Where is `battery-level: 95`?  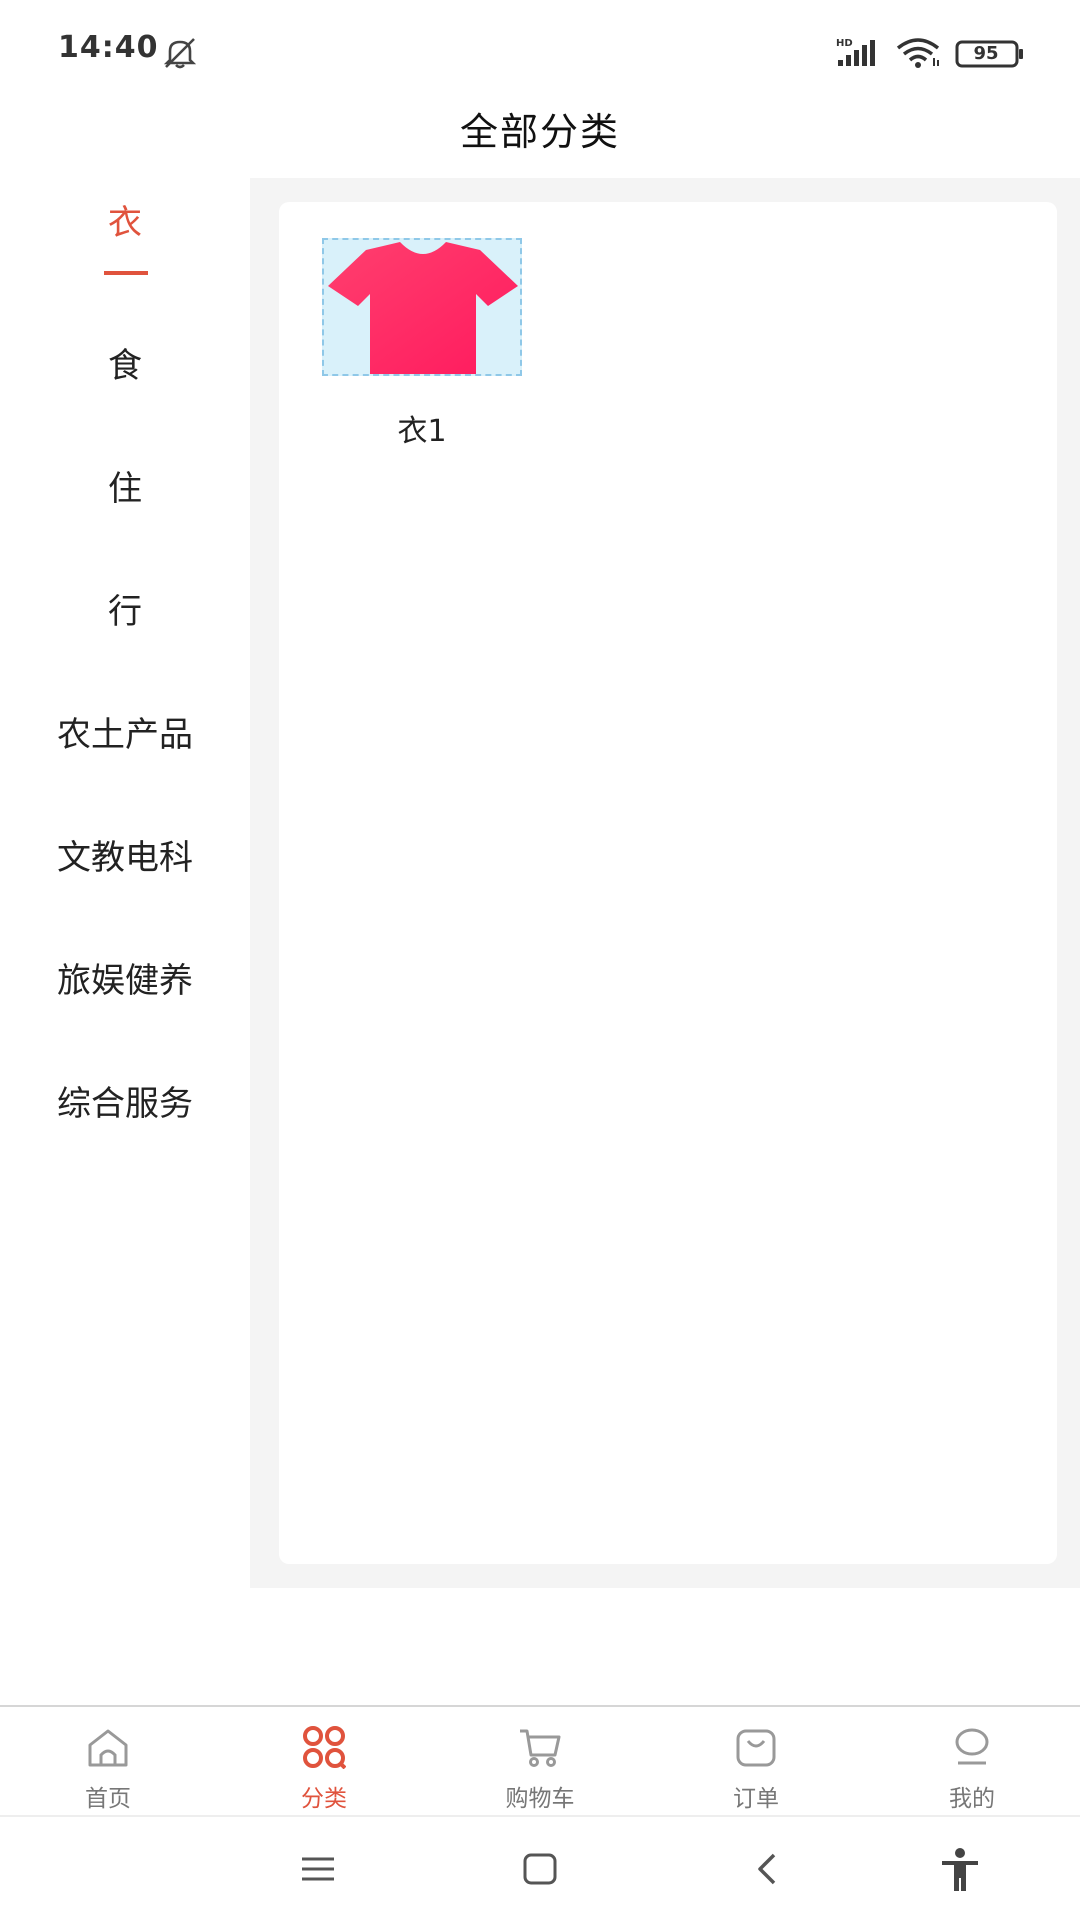 battery-level: 95 is located at coordinates (986, 53).